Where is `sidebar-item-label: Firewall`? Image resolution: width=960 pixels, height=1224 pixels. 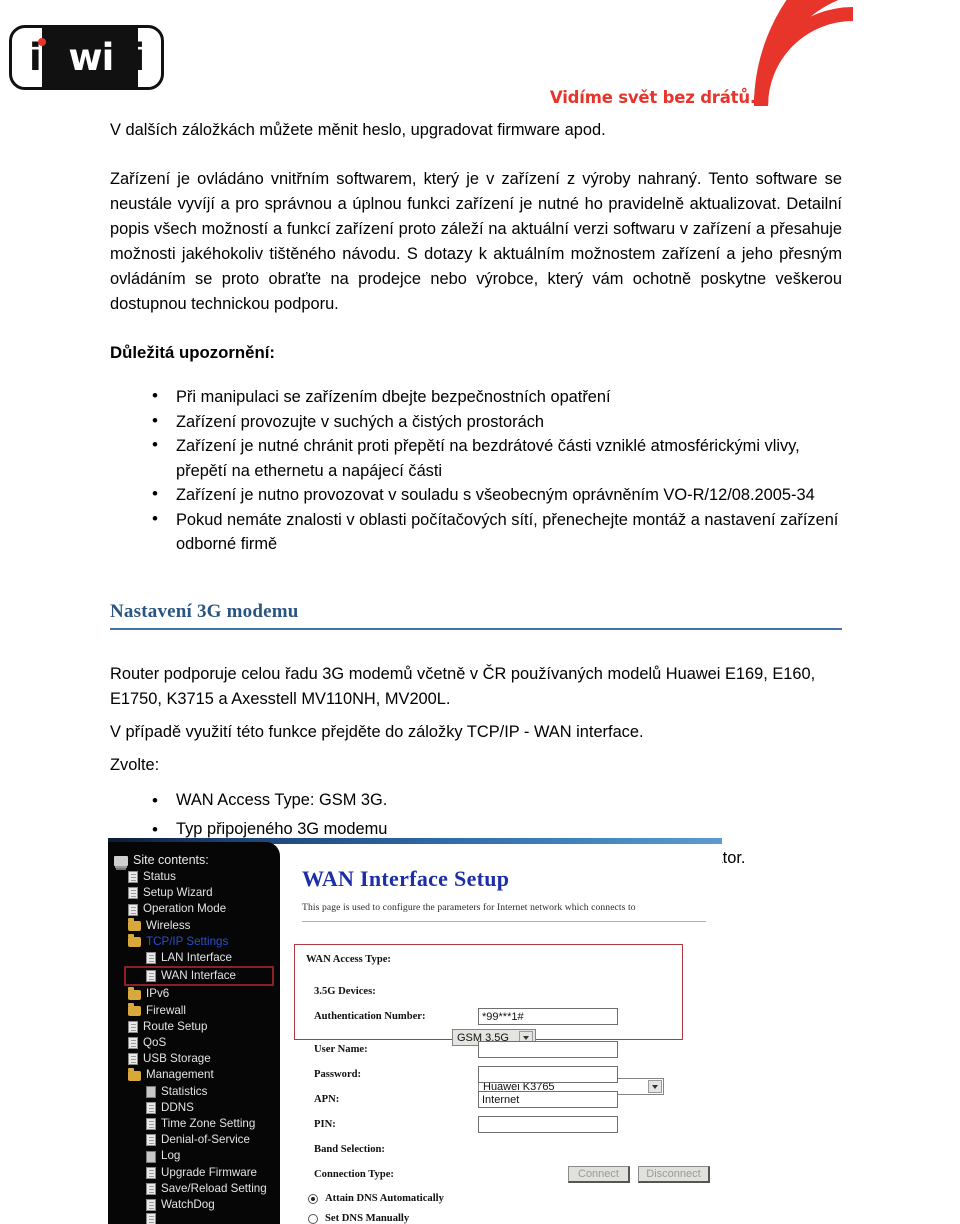 sidebar-item-label: Firewall is located at coordinates (166, 1010).